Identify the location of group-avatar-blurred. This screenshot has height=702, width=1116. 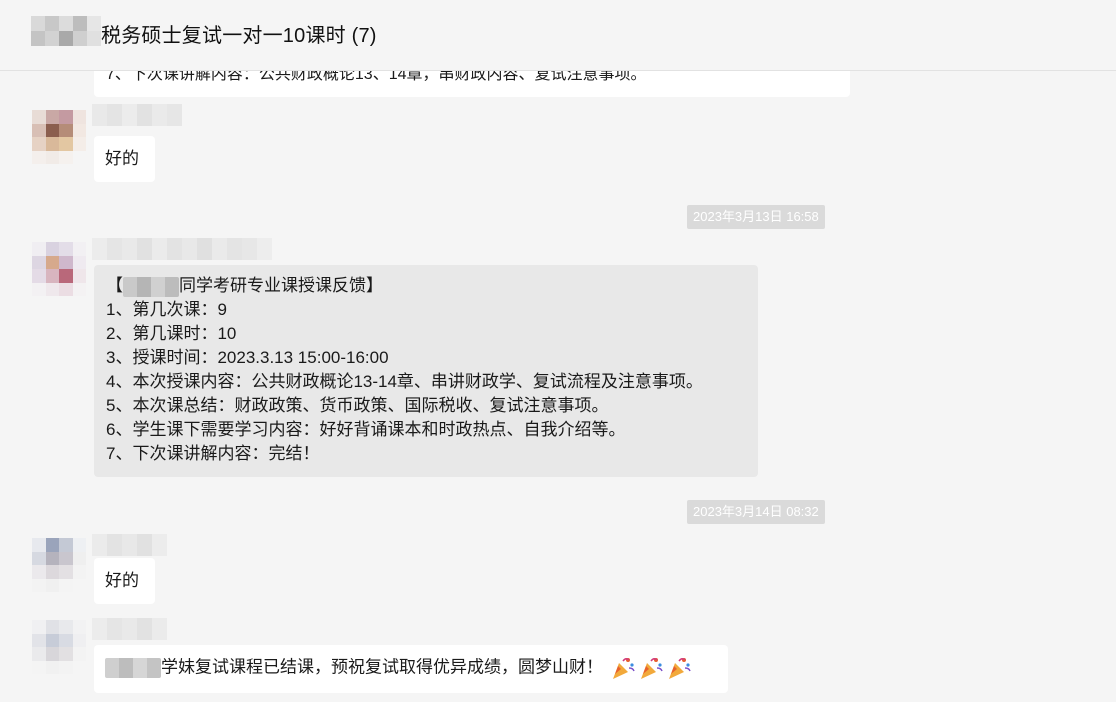
(66, 31).